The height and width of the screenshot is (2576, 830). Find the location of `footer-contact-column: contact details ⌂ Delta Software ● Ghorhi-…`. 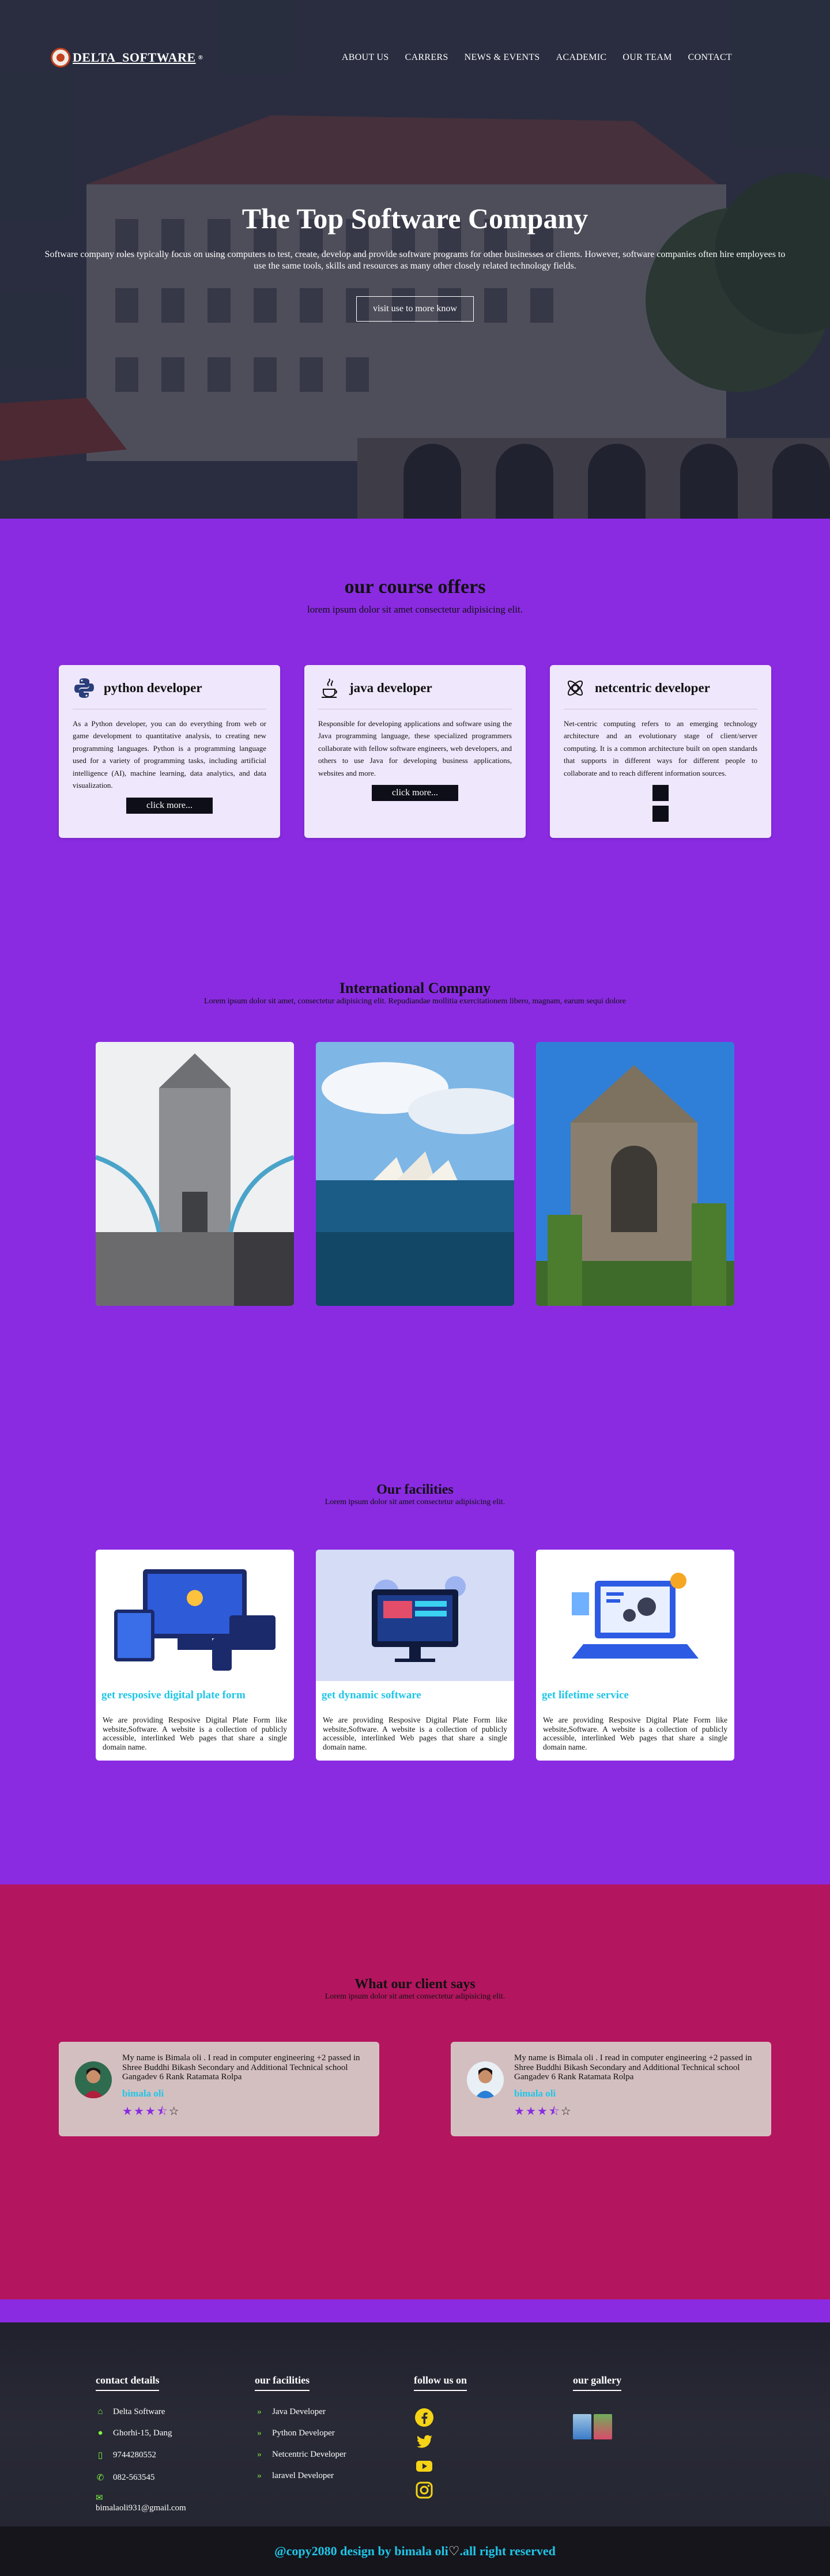

footer-contact-column: contact details ⌂ Delta Software ● Ghorhi-… is located at coordinates (175, 2449).